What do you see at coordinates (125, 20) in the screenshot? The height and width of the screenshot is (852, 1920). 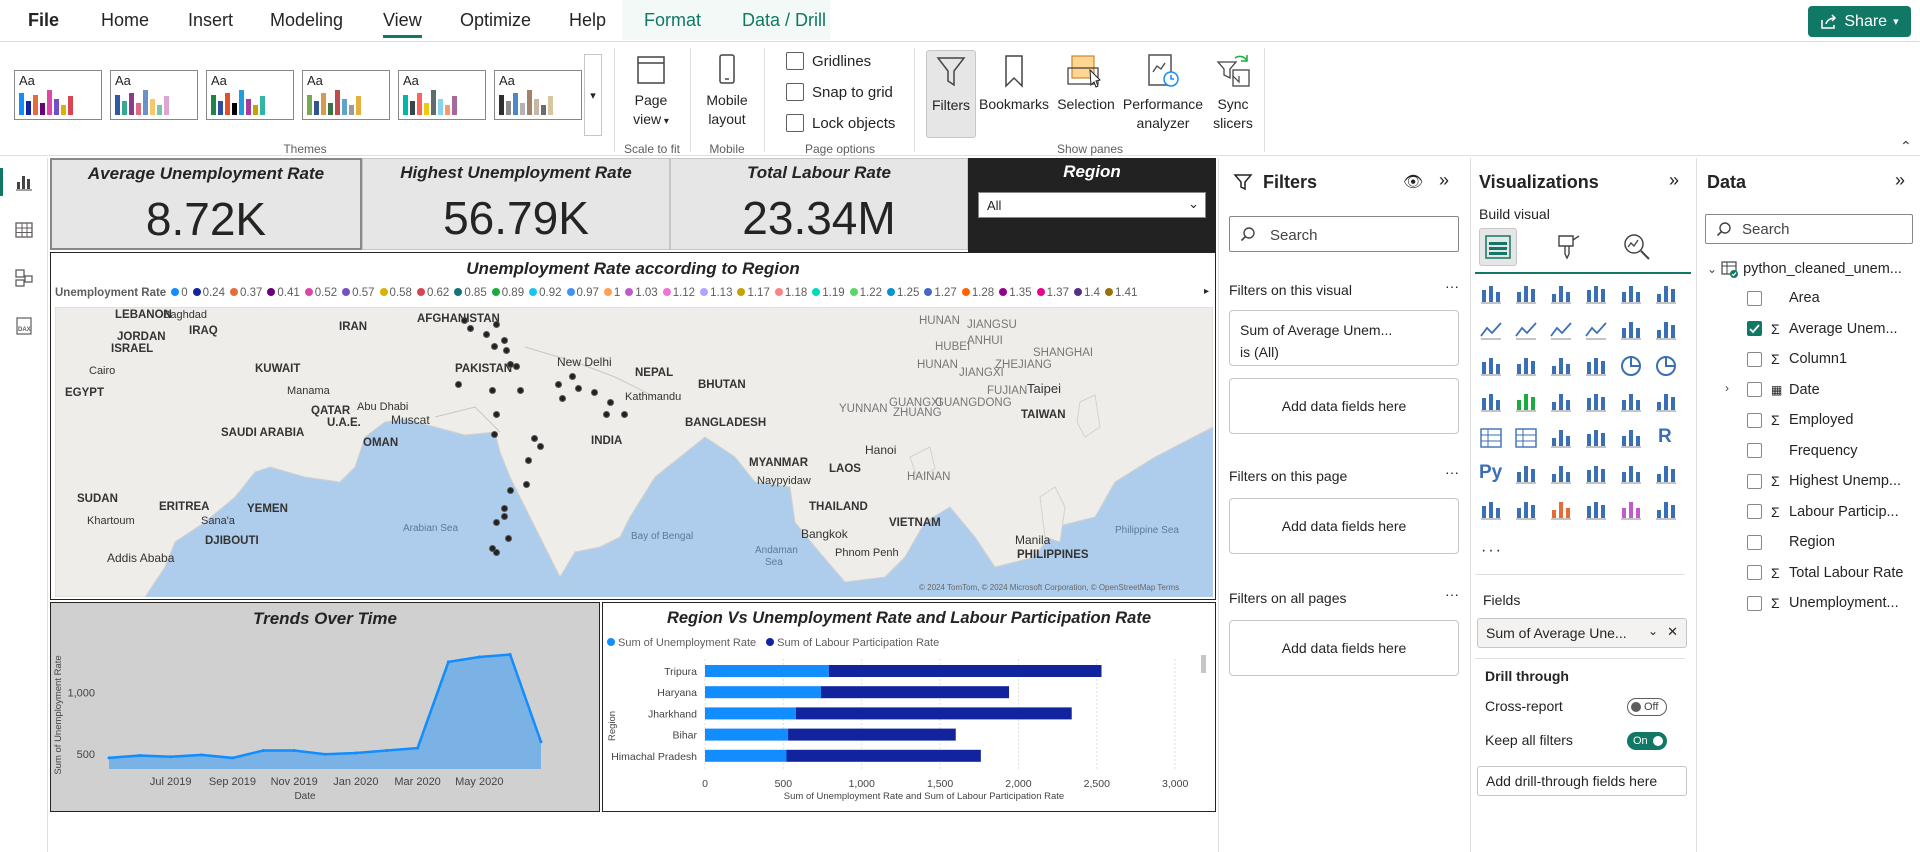 I see `tab-home: Home` at bounding box center [125, 20].